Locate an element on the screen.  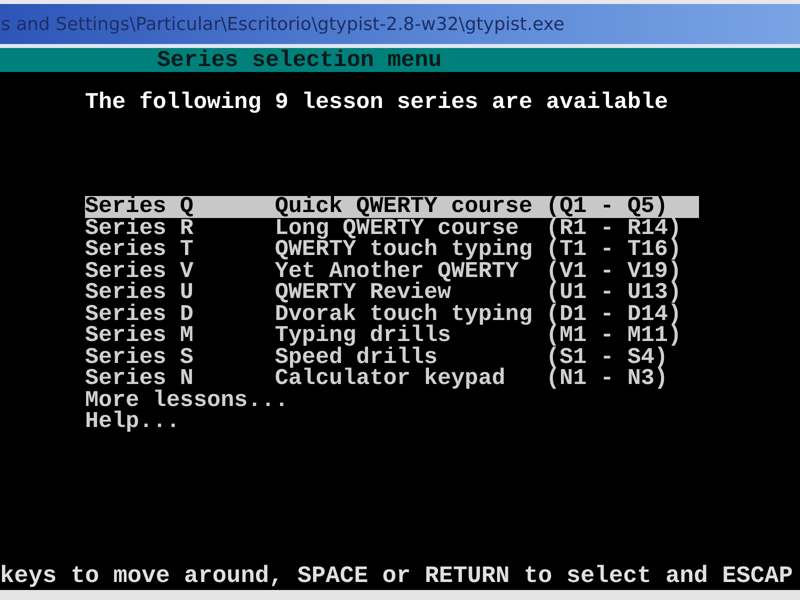
menu-item: Series R Long QWERTY course (R1 - R14) is located at coordinates (383, 228).